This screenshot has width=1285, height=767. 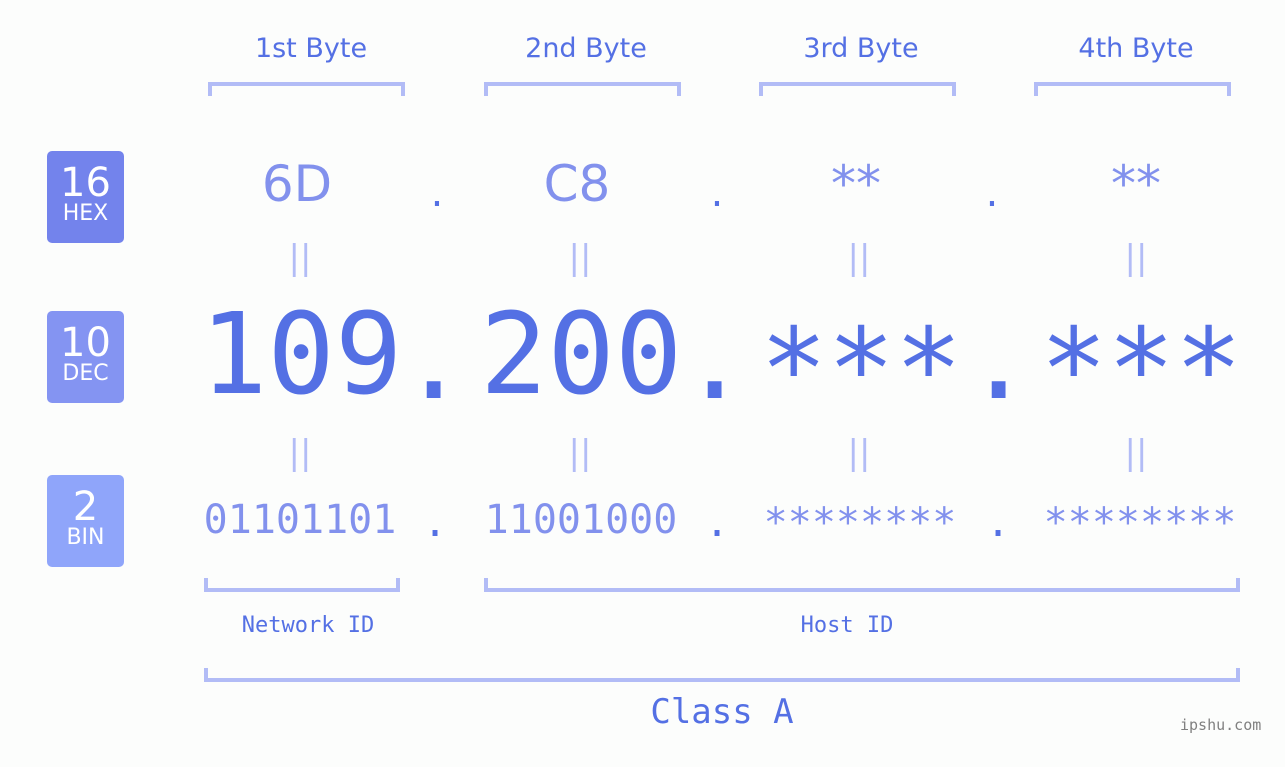 I want to click on class-bracket, so click(x=722, y=675).